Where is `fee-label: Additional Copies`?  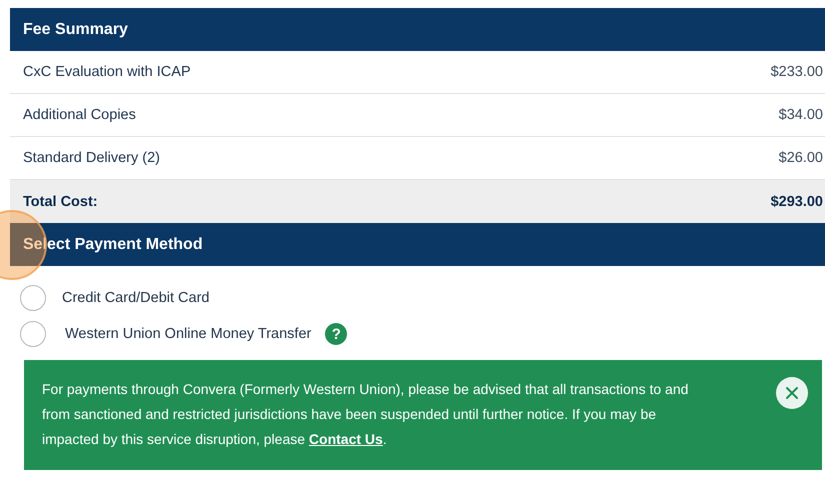
fee-label: Additional Copies is located at coordinates (79, 115).